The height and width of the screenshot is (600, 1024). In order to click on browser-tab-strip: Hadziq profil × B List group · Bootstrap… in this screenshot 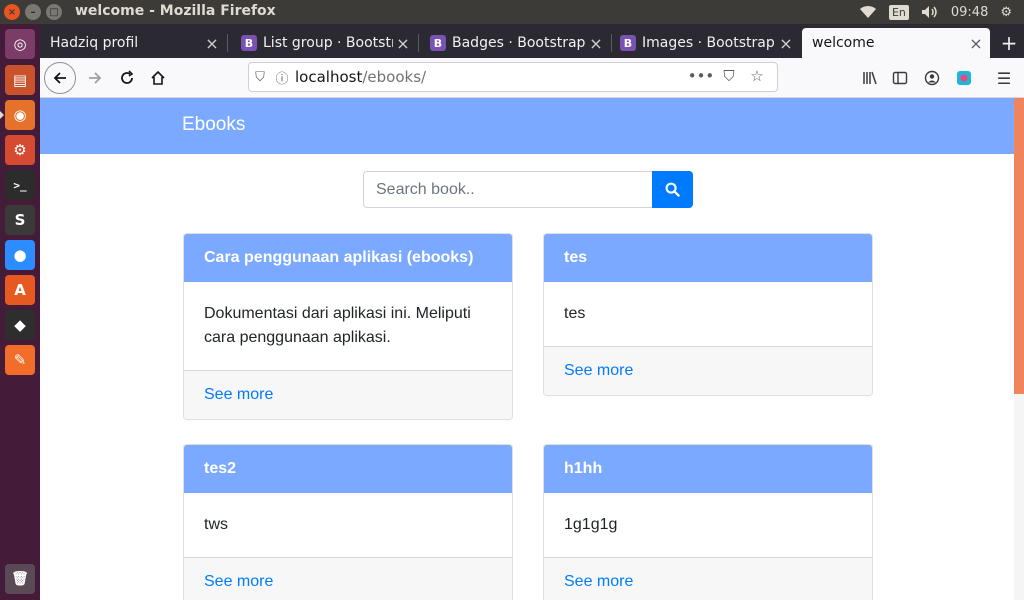, I will do `click(532, 41)`.